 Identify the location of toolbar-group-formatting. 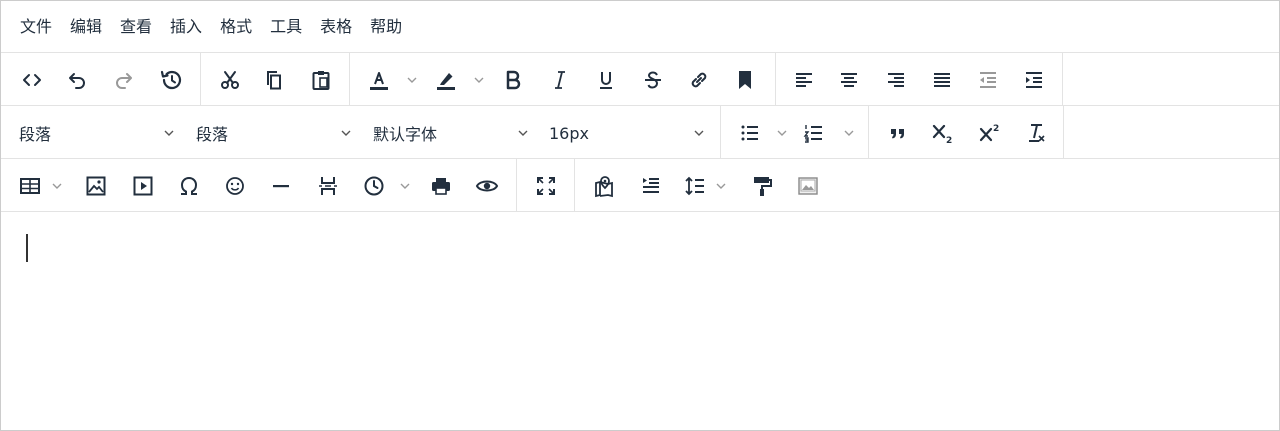
(563, 79).